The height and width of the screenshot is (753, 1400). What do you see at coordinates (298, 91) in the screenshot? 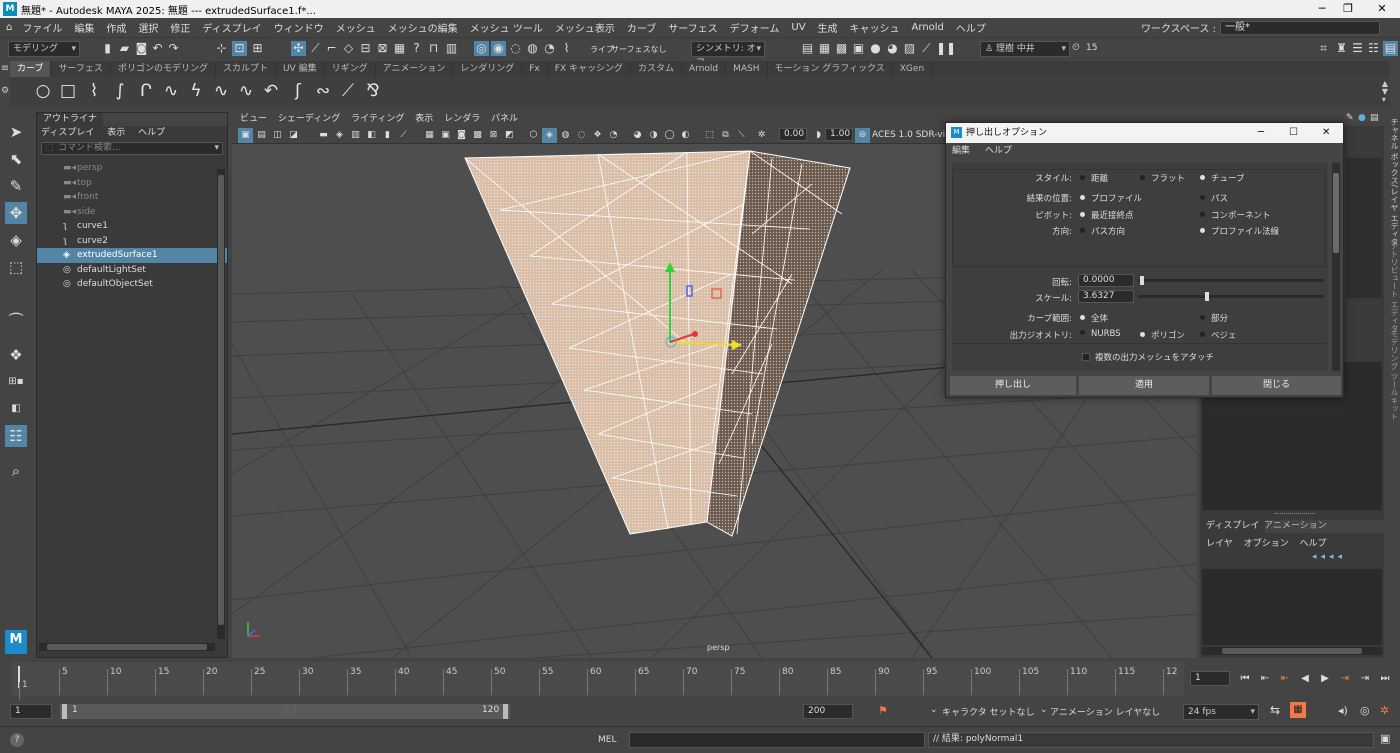
I see `rebuild-curve-icon: ʃ` at bounding box center [298, 91].